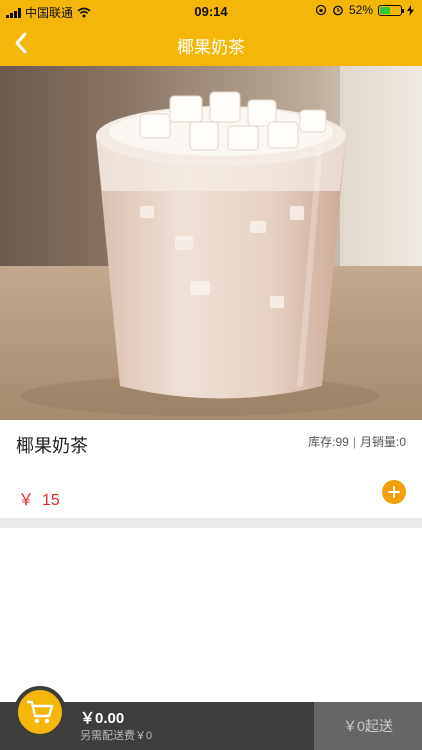  I want to click on charging-icon, so click(410, 10).